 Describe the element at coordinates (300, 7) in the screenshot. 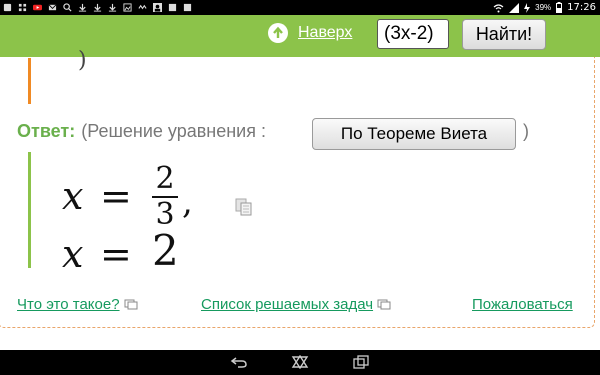

I see `status-bar: 39% 17:26` at that location.